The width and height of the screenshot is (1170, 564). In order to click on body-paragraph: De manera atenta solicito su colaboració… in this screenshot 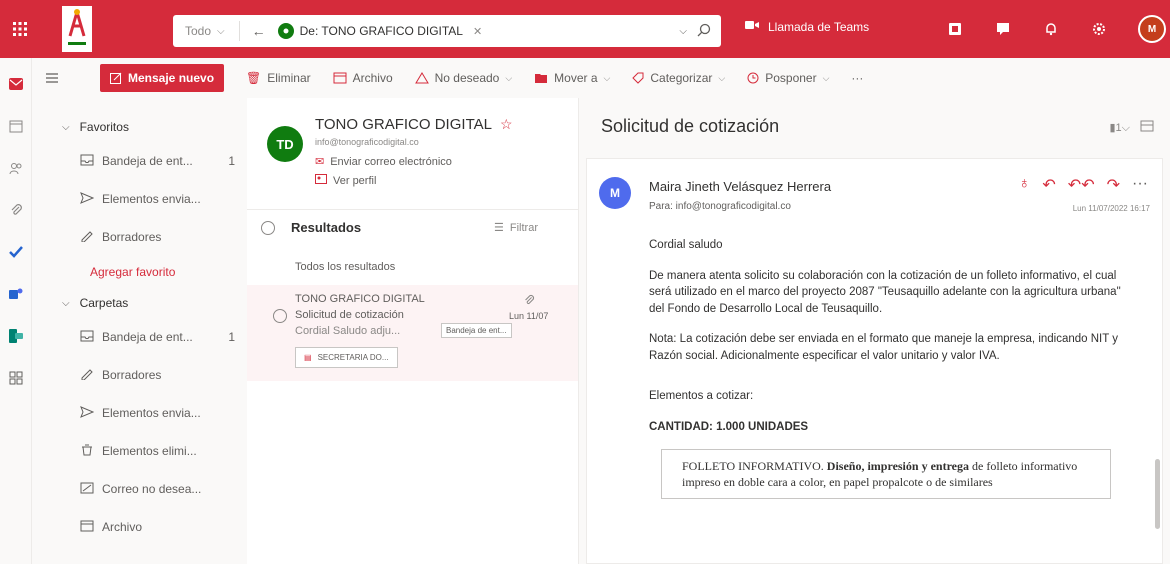, I will do `click(885, 292)`.